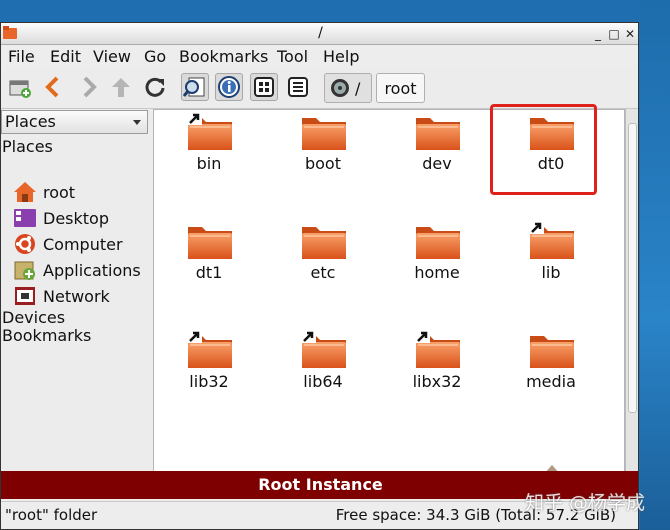 The width and height of the screenshot is (670, 530). Describe the element at coordinates (437, 163) in the screenshot. I see `folder-label: dev` at that location.